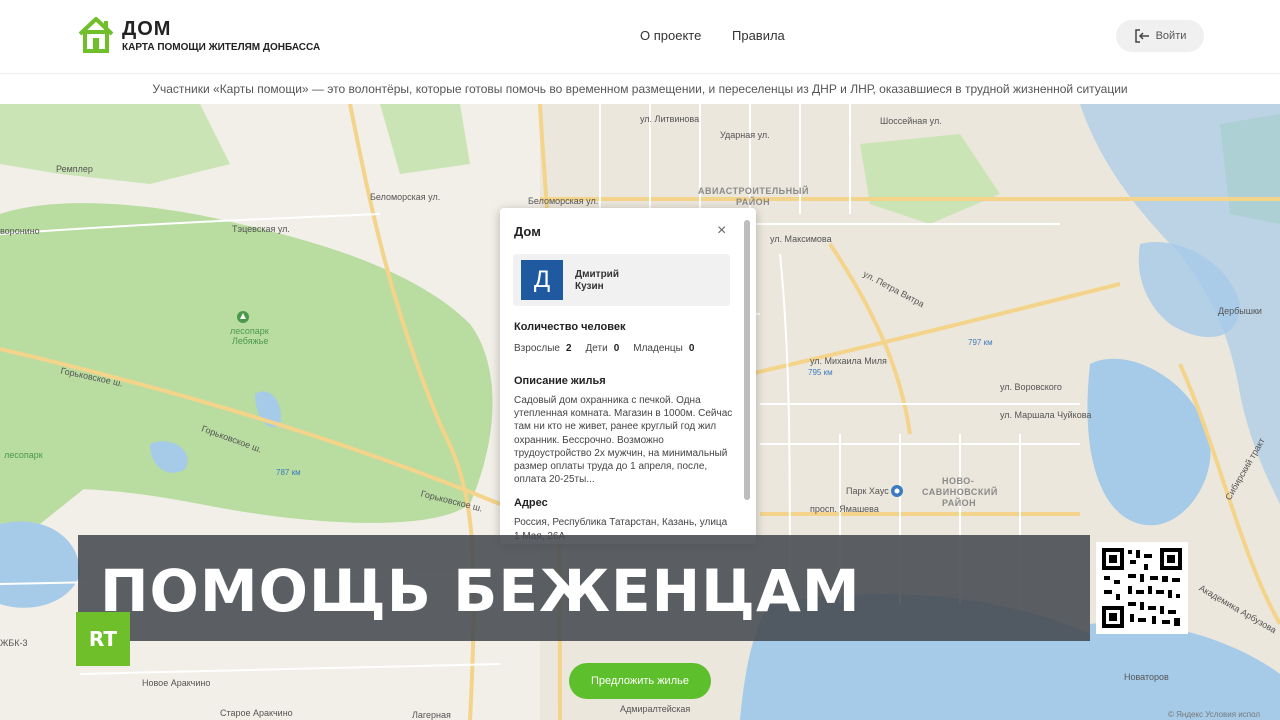 Image resolution: width=1280 pixels, height=720 pixels. Describe the element at coordinates (655, 709) in the screenshot. I see `map-label-admiralteyskaya: Адмиралтейская` at that location.